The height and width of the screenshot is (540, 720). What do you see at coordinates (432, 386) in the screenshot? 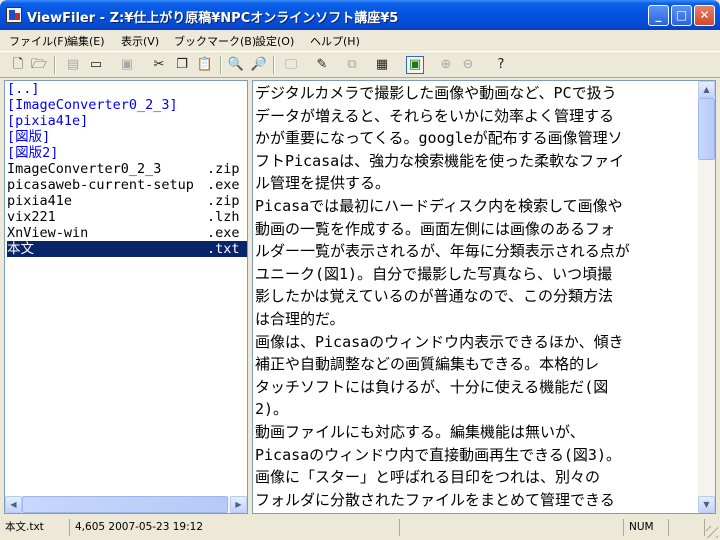
I see `text-line: タッチソフトには負けるが、十分に使える機能だ(図` at bounding box center [432, 386].